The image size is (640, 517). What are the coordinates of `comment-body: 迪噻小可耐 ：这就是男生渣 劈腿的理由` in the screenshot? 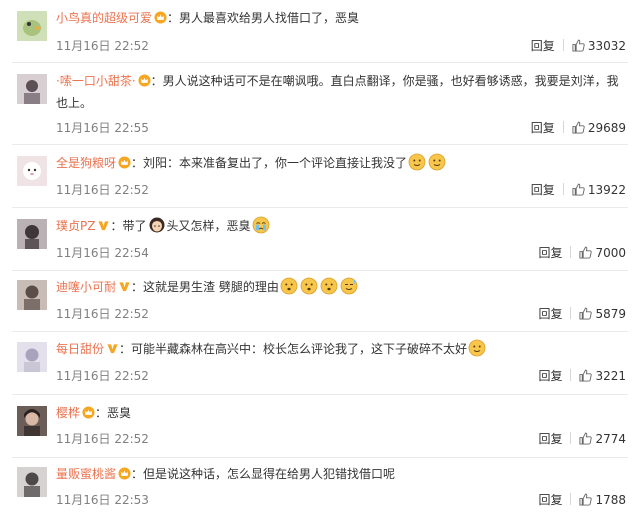 It's located at (341, 287).